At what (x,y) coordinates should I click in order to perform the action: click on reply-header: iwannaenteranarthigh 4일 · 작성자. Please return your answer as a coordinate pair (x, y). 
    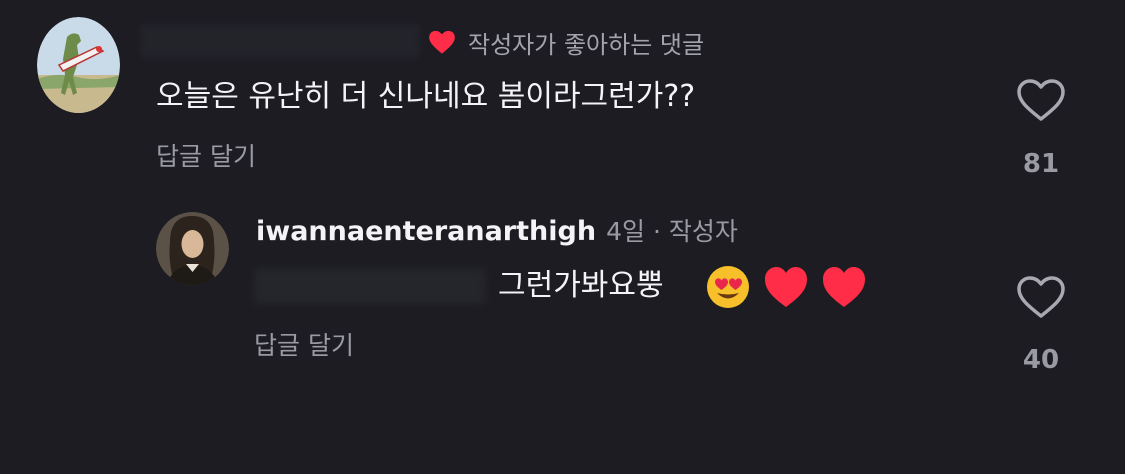
    Looking at the image, I should click on (497, 232).